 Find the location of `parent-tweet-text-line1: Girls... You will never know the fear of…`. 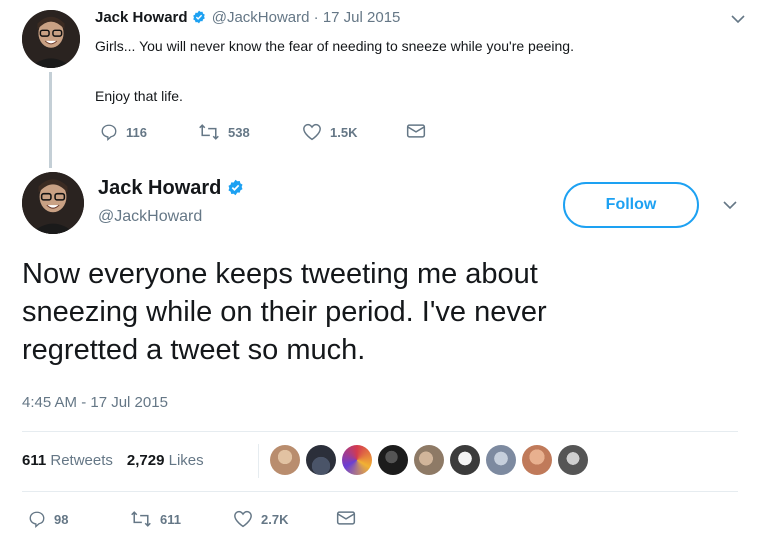

parent-tweet-text-line1: Girls... You will never know the fear of… is located at coordinates (334, 46).